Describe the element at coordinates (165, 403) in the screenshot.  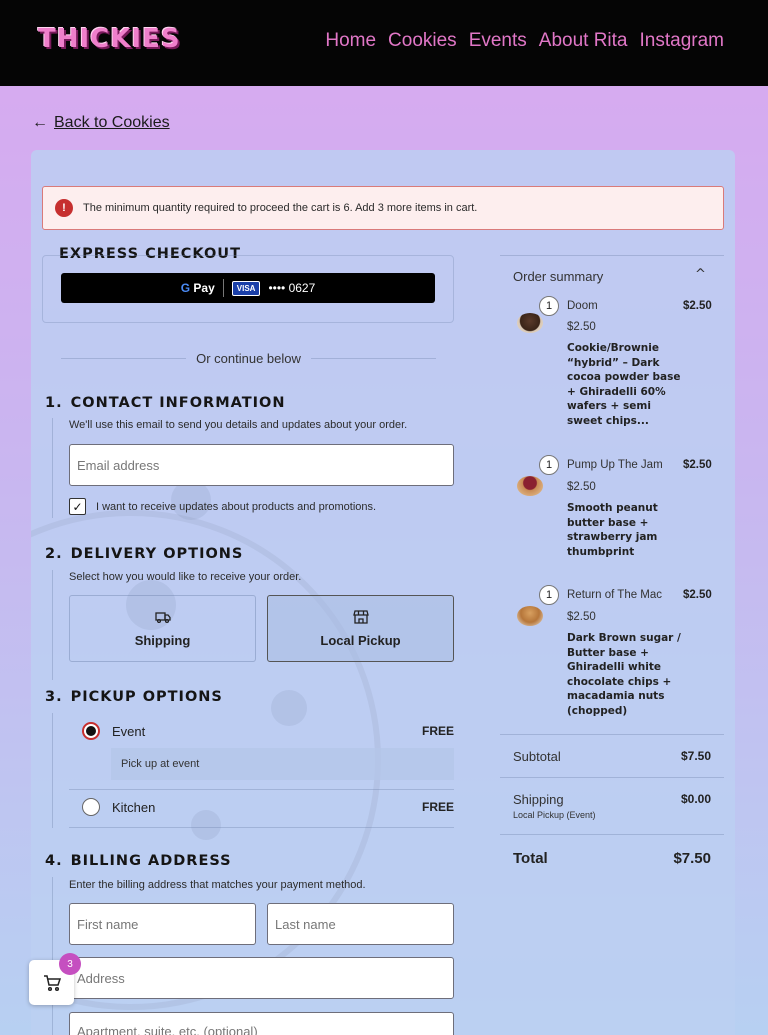
I see `contact-information-title: 1. Contact information` at that location.